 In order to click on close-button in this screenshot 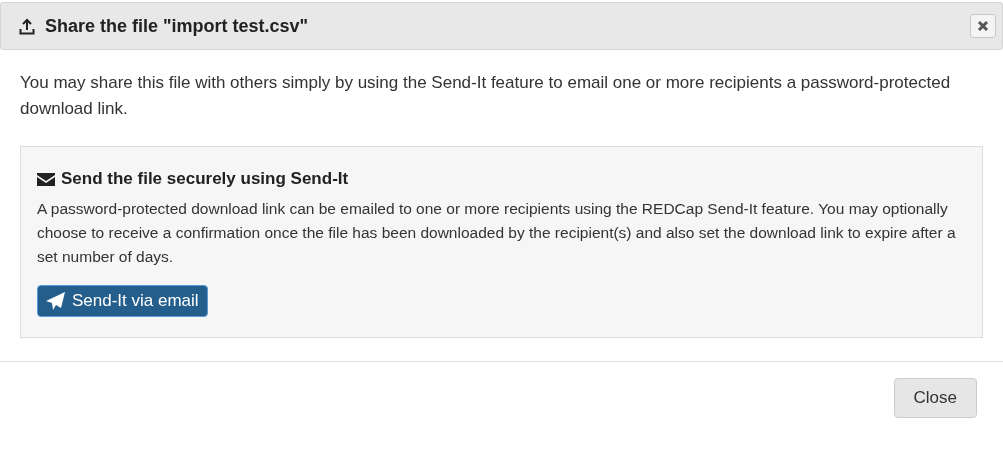, I will do `click(983, 26)`.